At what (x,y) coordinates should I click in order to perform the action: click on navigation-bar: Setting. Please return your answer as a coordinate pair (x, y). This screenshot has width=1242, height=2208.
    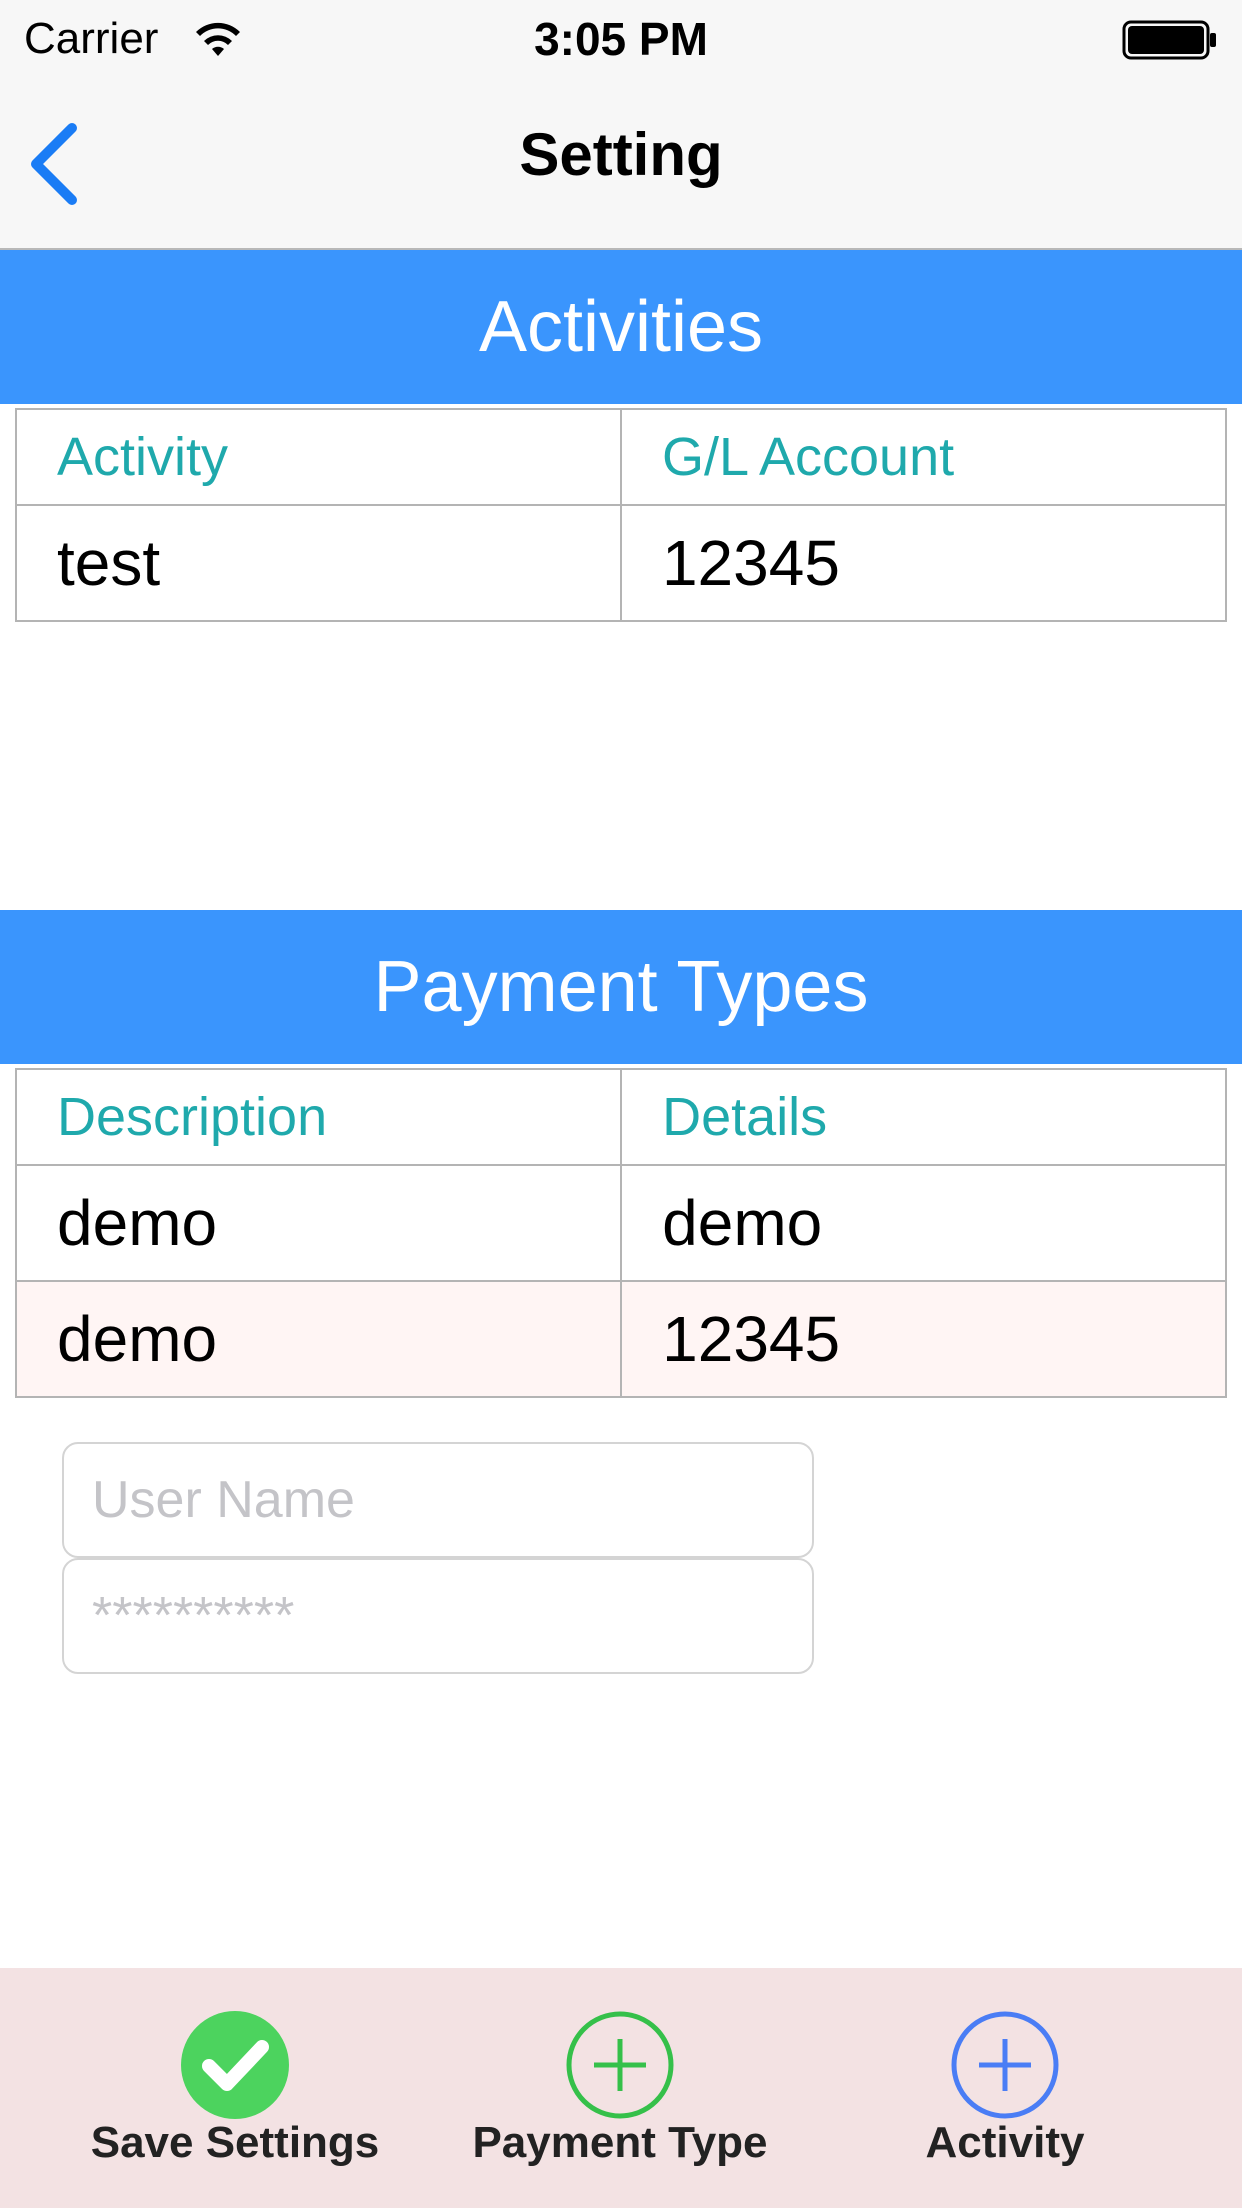
    Looking at the image, I should click on (621, 165).